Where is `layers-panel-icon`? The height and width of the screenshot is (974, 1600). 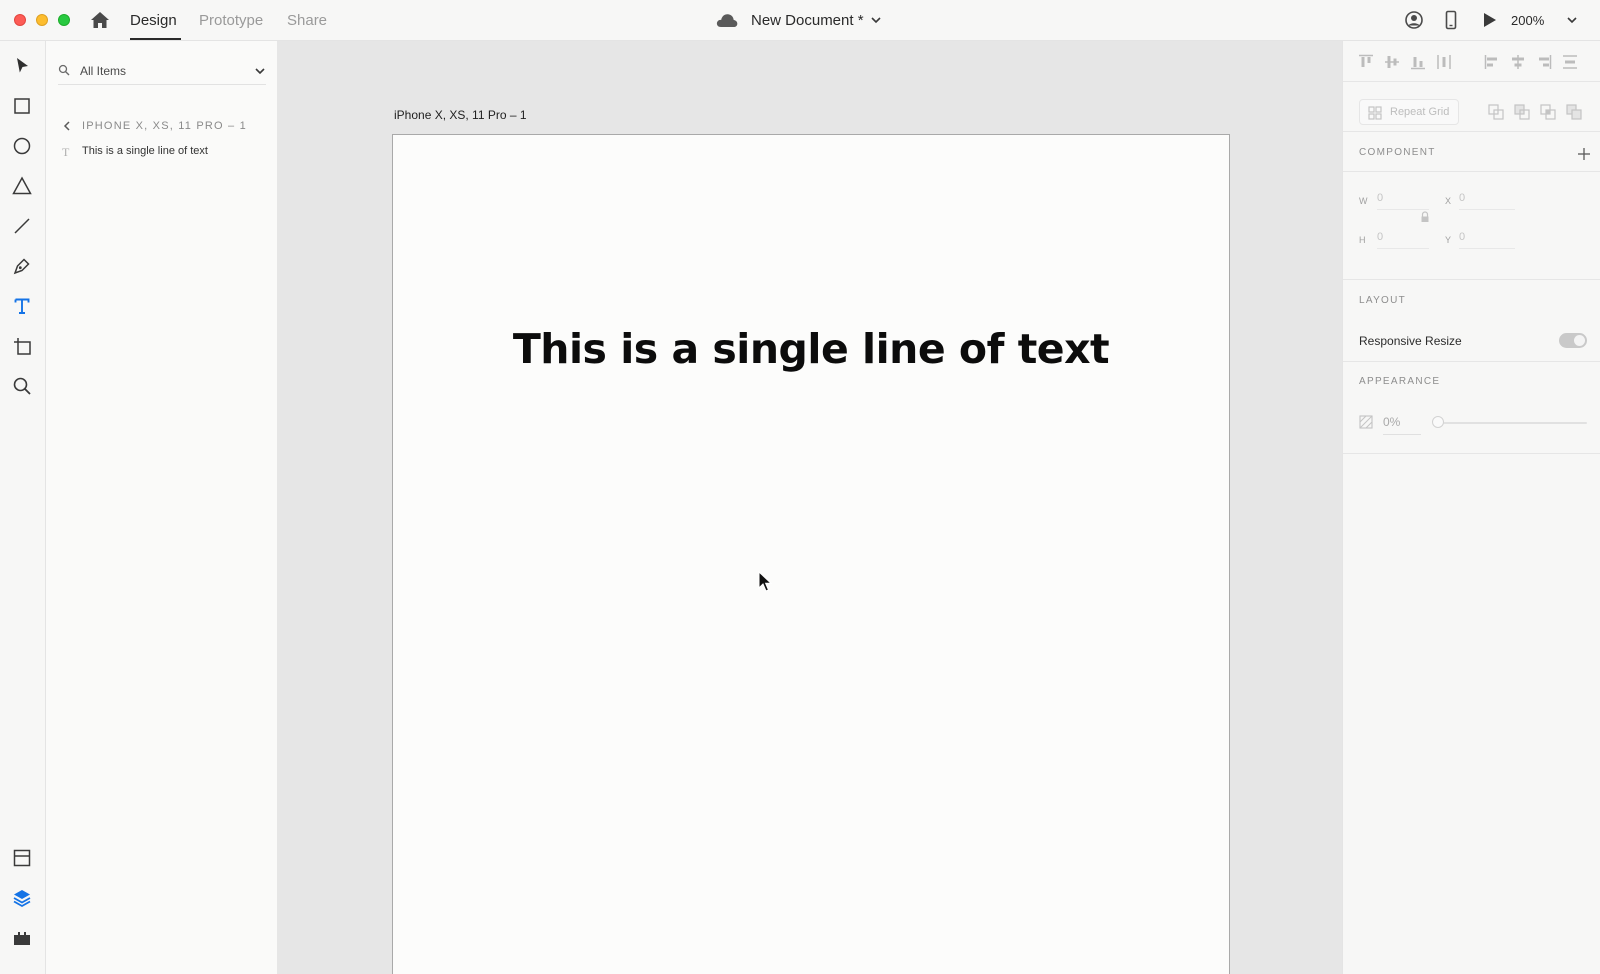 layers-panel-icon is located at coordinates (22, 898).